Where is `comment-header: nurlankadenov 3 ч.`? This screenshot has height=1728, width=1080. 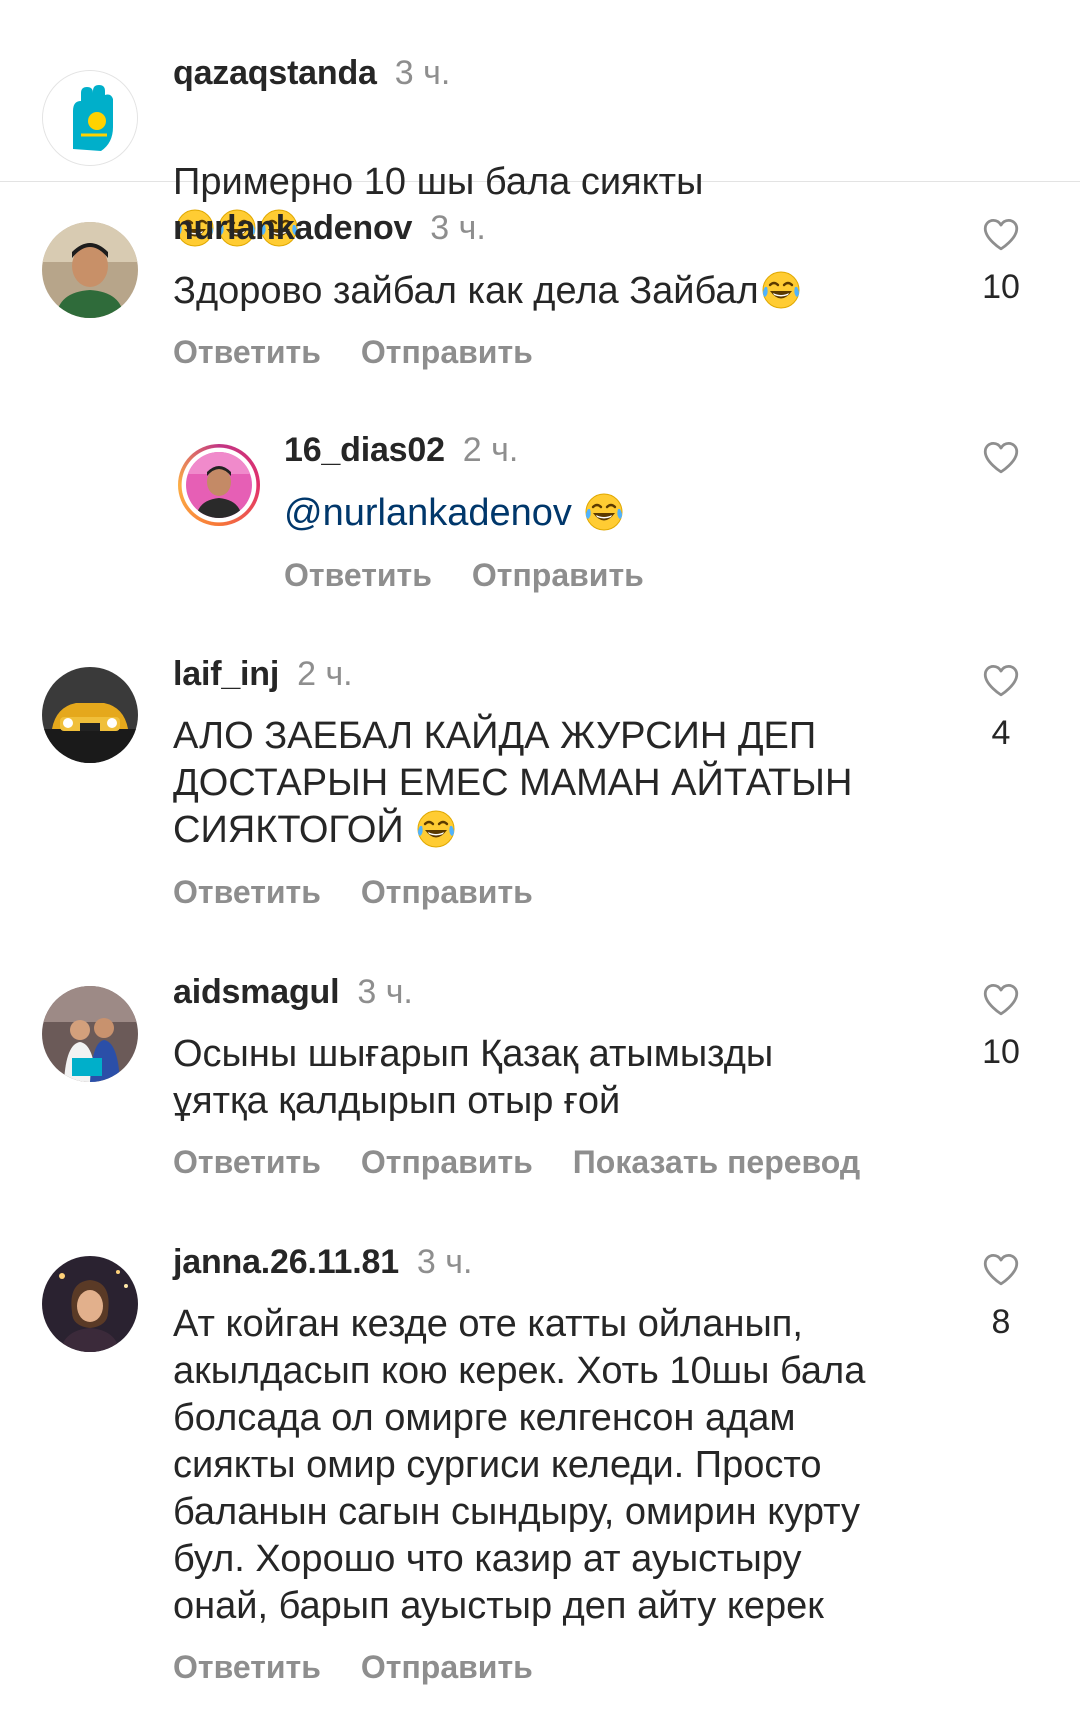
comment-header: nurlankadenov 3 ч. is located at coordinates (329, 228).